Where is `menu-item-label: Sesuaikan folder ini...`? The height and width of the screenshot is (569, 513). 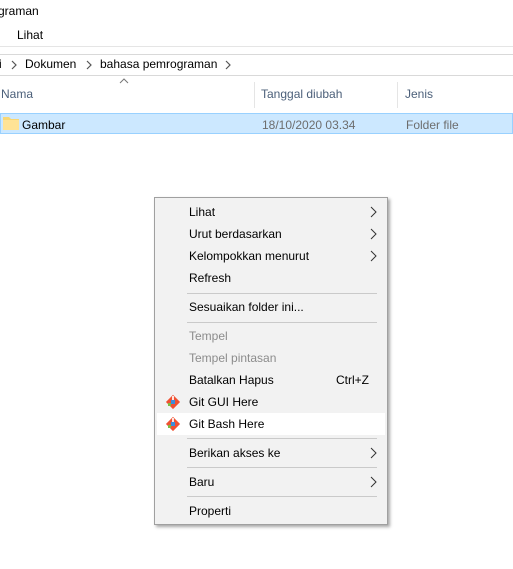
menu-item-label: Sesuaikan folder ini... is located at coordinates (246, 307).